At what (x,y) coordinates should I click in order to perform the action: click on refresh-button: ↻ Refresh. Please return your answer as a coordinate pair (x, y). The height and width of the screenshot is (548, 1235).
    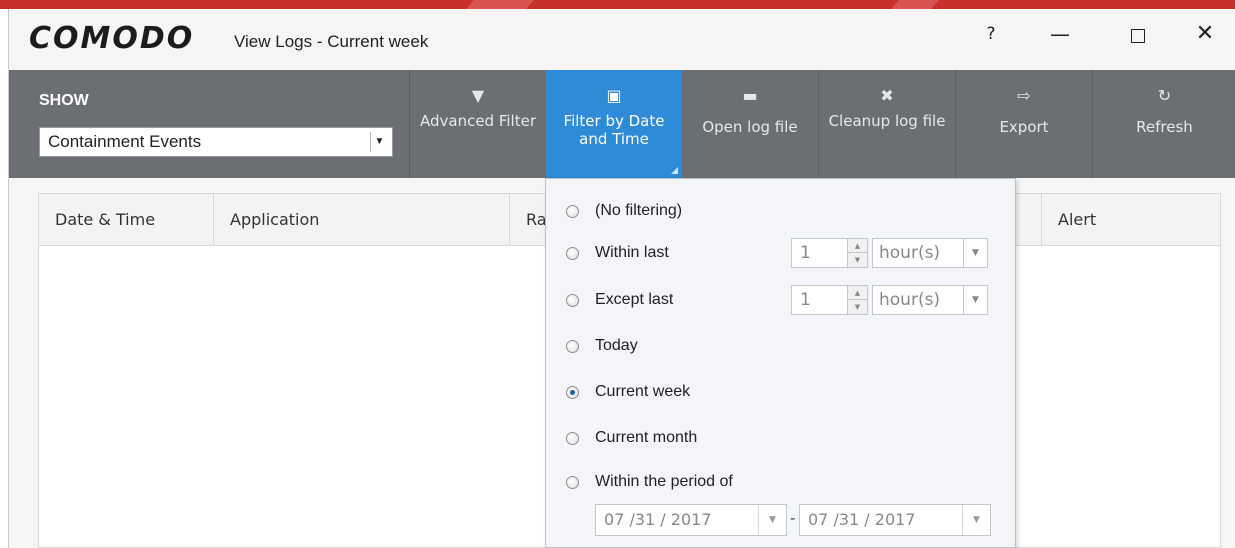
    Looking at the image, I should click on (1164, 124).